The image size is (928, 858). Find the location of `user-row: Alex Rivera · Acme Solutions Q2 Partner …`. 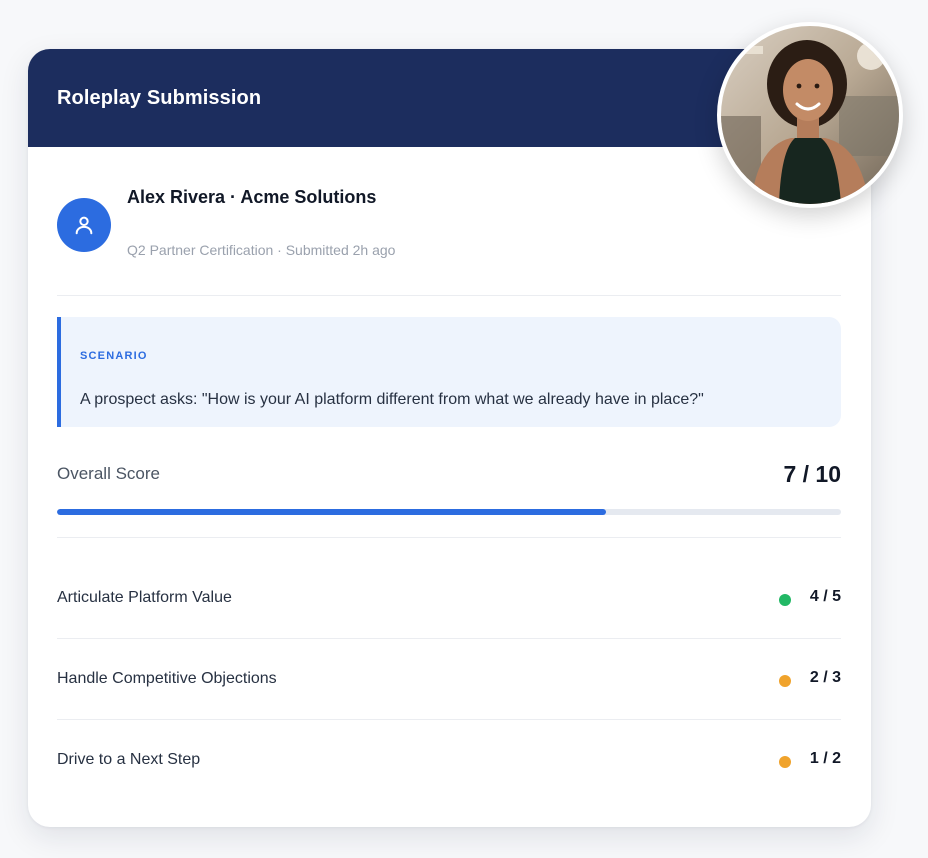

user-row: Alex Rivera · Acme Solutions Q2 Partner … is located at coordinates (449, 221).